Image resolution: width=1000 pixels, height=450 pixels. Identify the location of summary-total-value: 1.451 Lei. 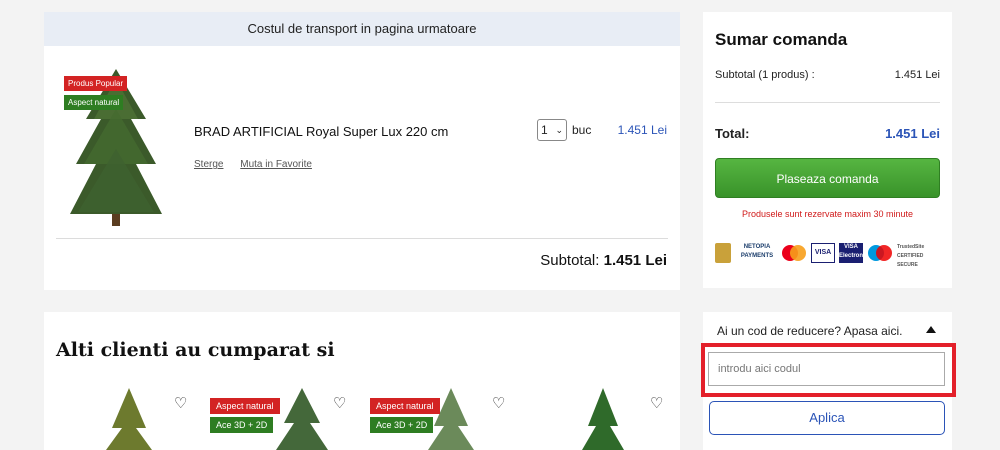
(912, 133).